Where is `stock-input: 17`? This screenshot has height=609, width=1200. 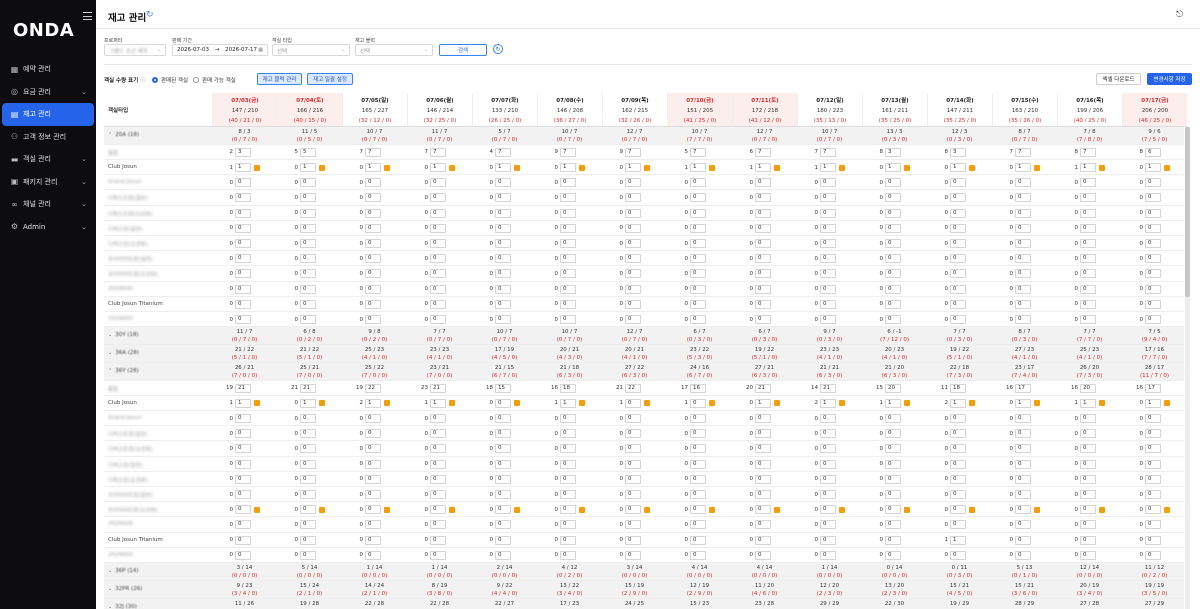
stock-input: 17 is located at coordinates (1153, 388).